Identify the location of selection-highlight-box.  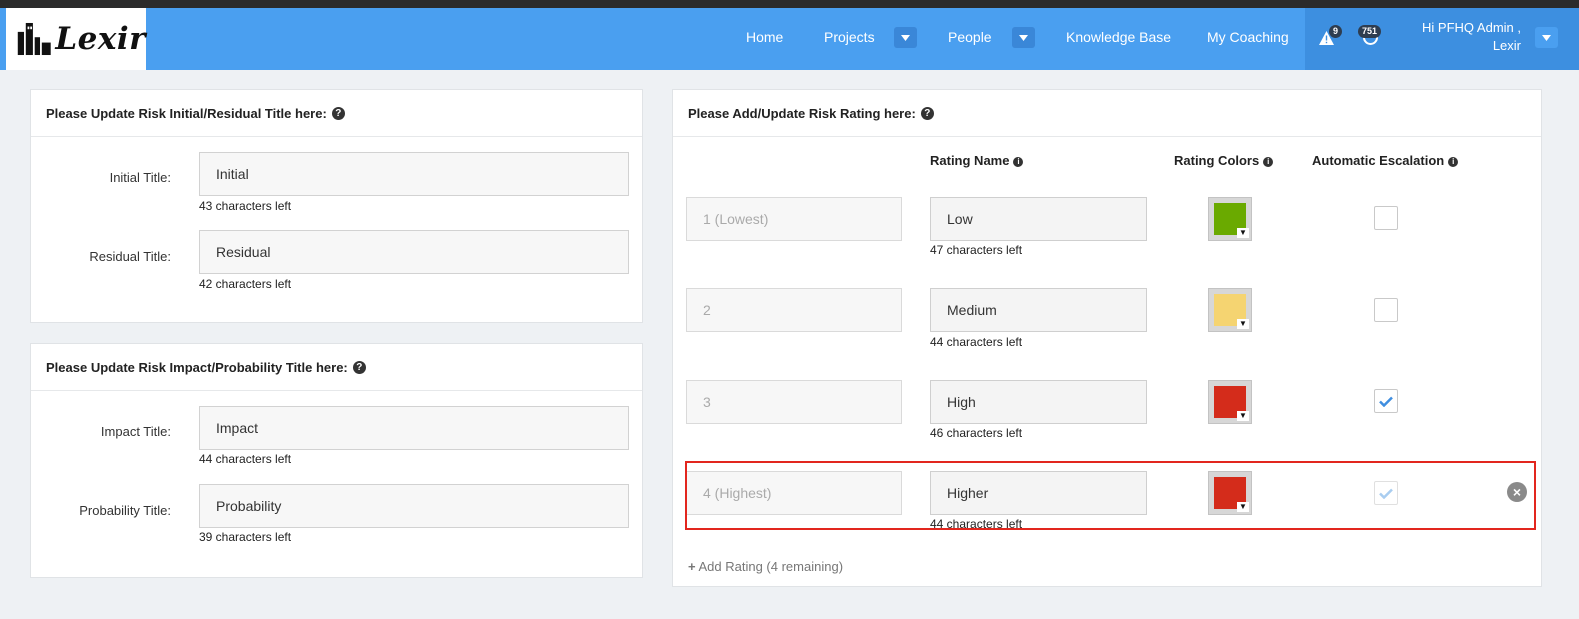
(1110, 495).